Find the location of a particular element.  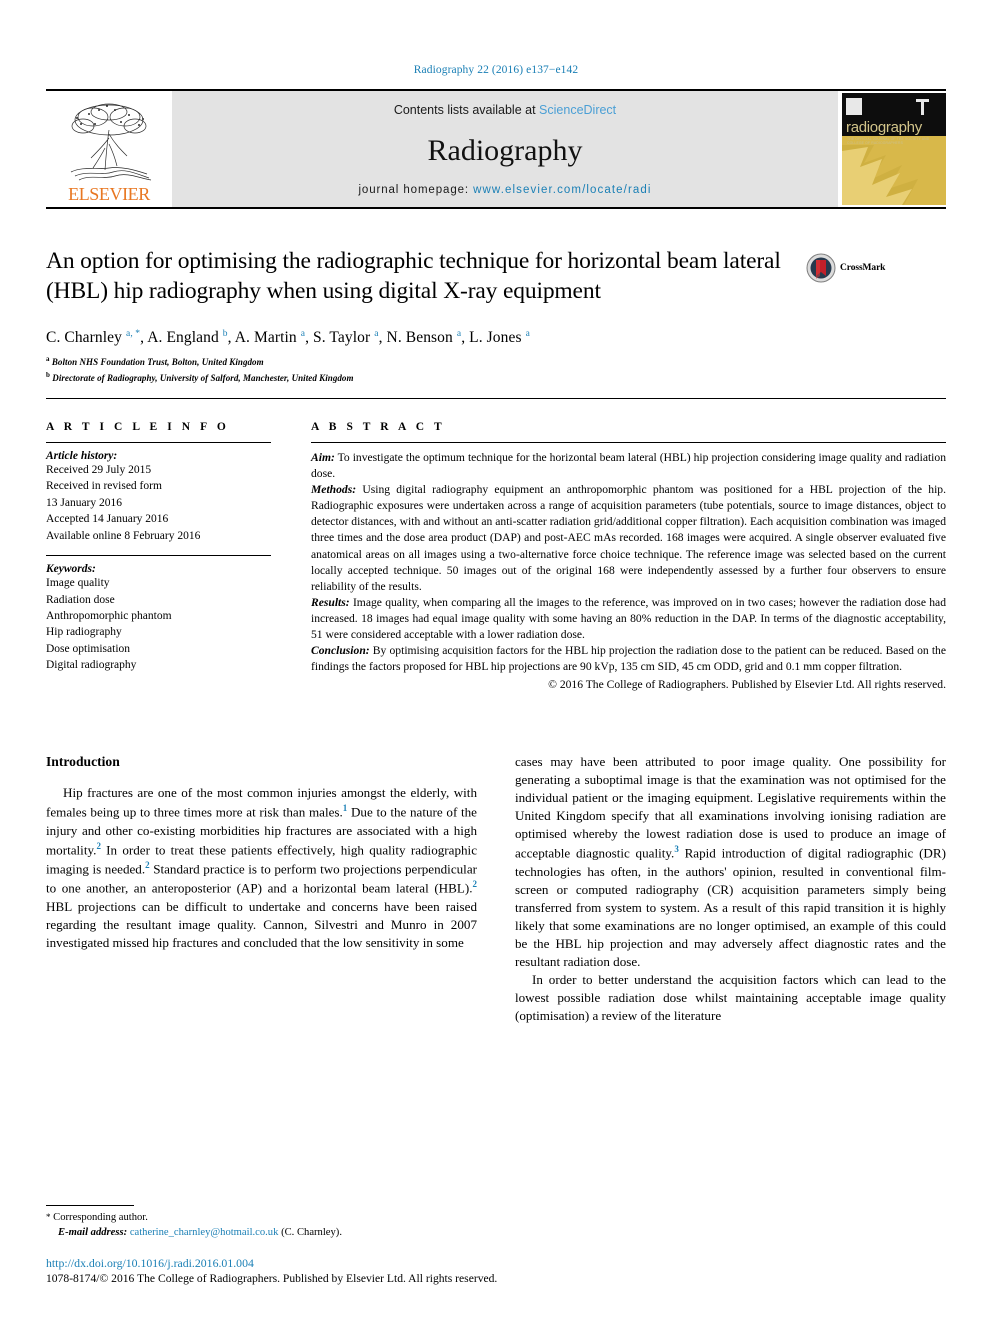

header-divider is located at coordinates (496, 398).